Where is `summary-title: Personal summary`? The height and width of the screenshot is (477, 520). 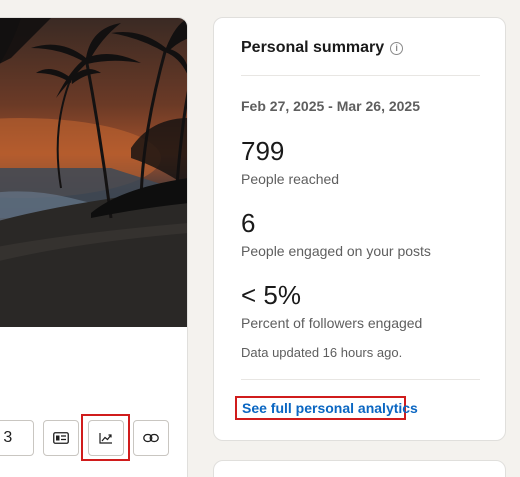
summary-title: Personal summary is located at coordinates (313, 47).